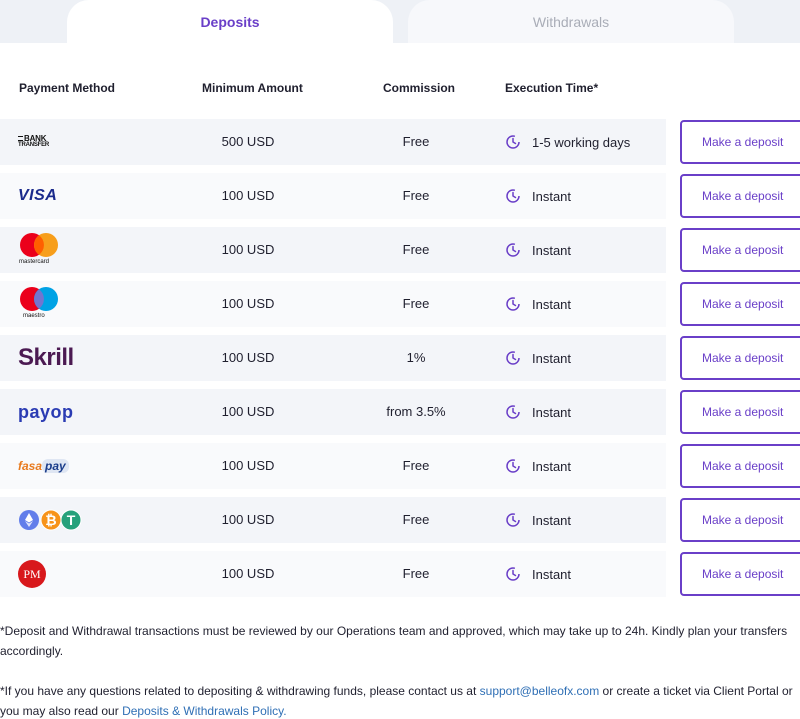 This screenshot has width=800, height=719. I want to click on table-row: VISA 100 USD Free Instant Make a deposit, so click(400, 196).